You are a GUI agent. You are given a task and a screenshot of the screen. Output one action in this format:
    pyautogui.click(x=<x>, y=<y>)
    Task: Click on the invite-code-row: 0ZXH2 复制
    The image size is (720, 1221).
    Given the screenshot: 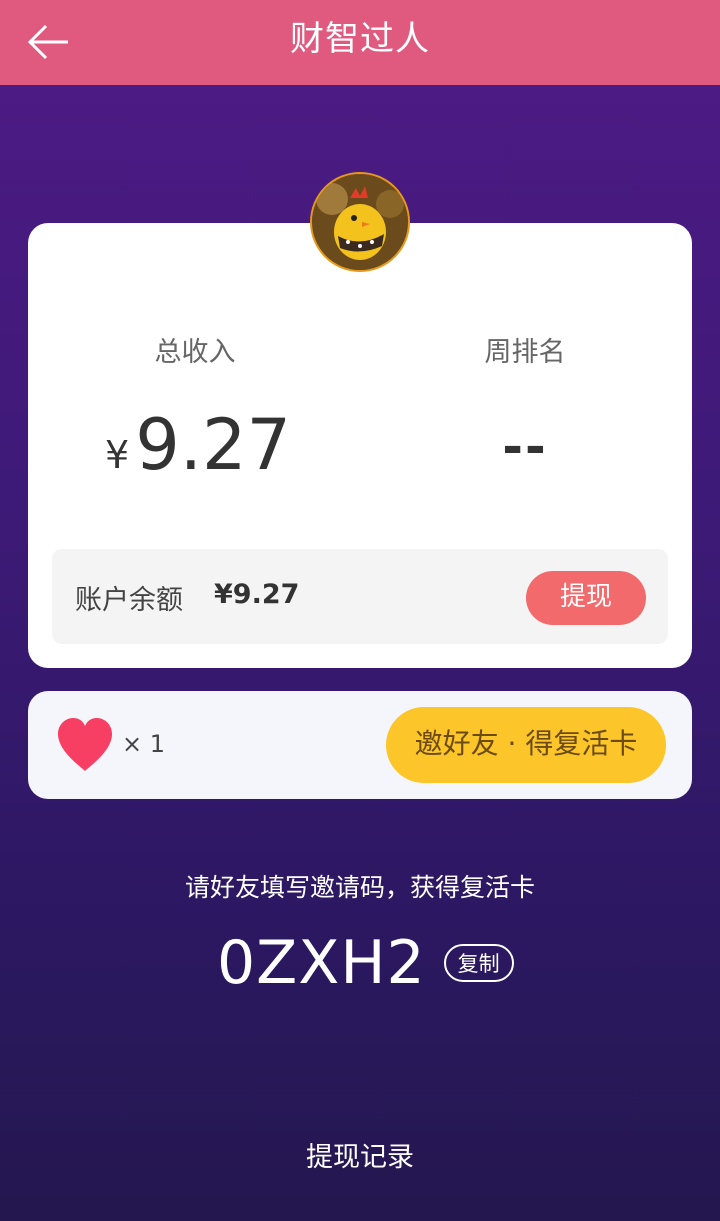 What is the action you would take?
    pyautogui.click(x=365, y=963)
    